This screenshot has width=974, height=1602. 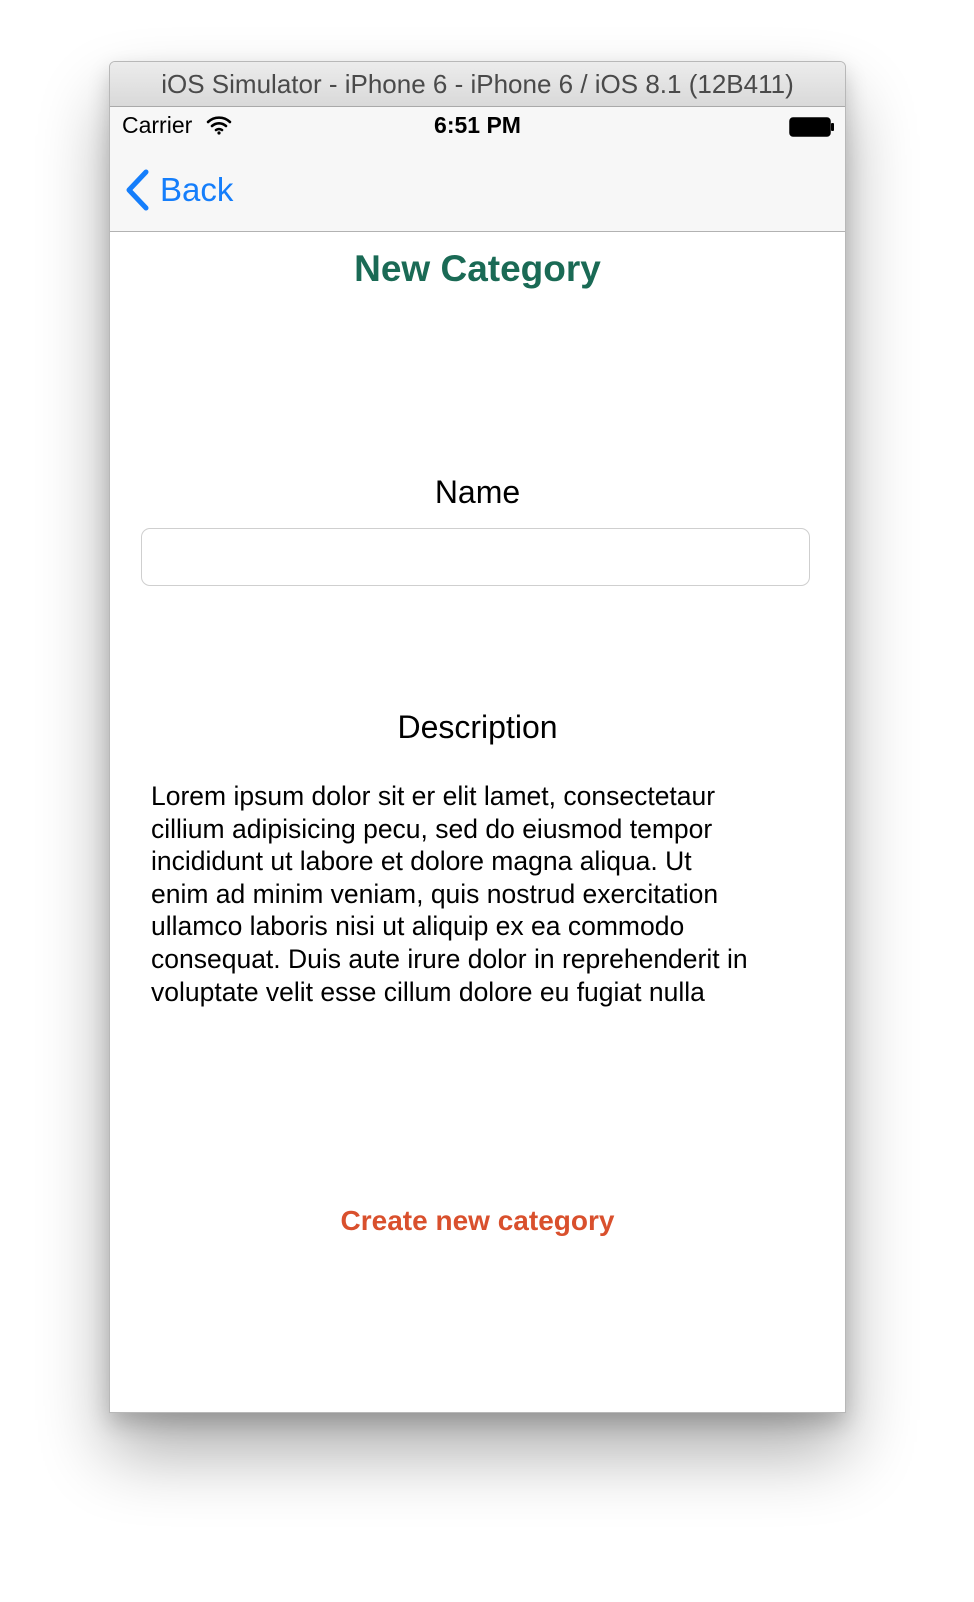 What do you see at coordinates (475, 557) in the screenshot?
I see `name-input` at bounding box center [475, 557].